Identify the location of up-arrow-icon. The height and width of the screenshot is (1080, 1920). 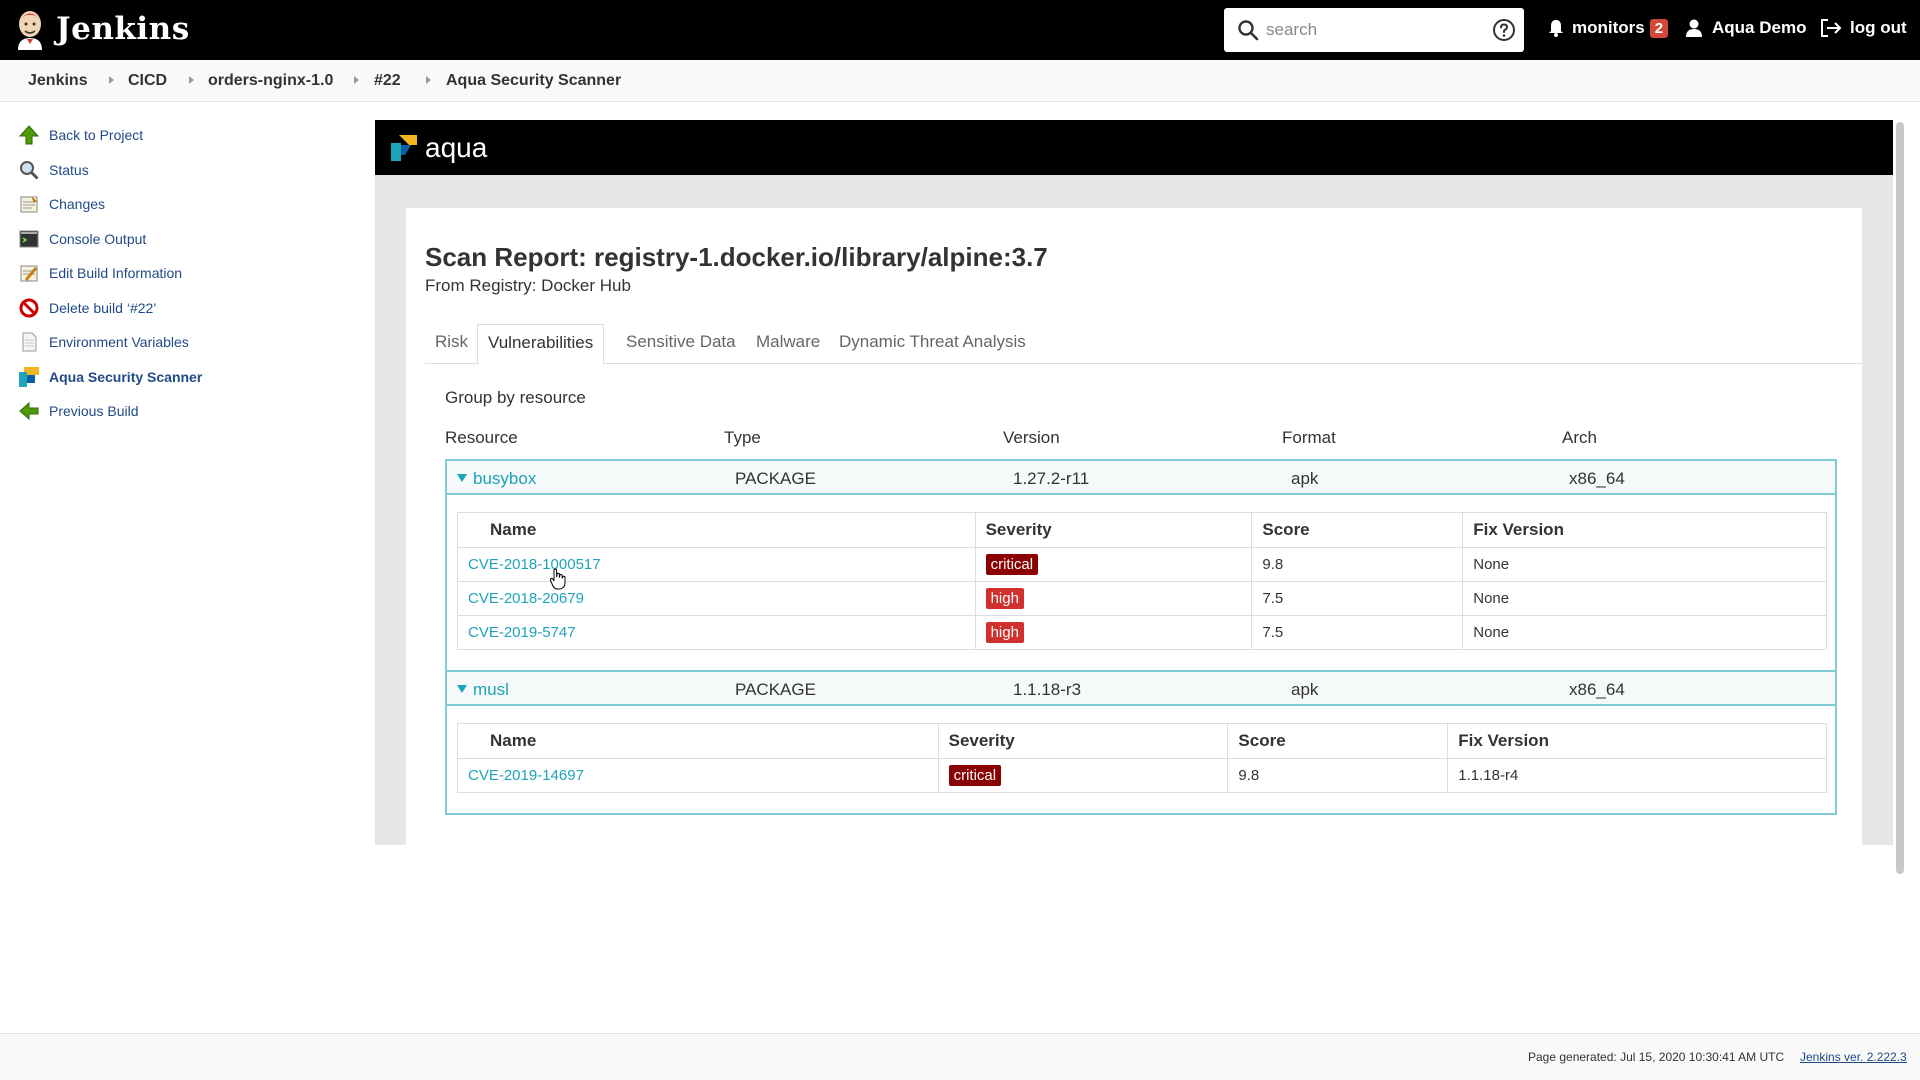
(29, 135).